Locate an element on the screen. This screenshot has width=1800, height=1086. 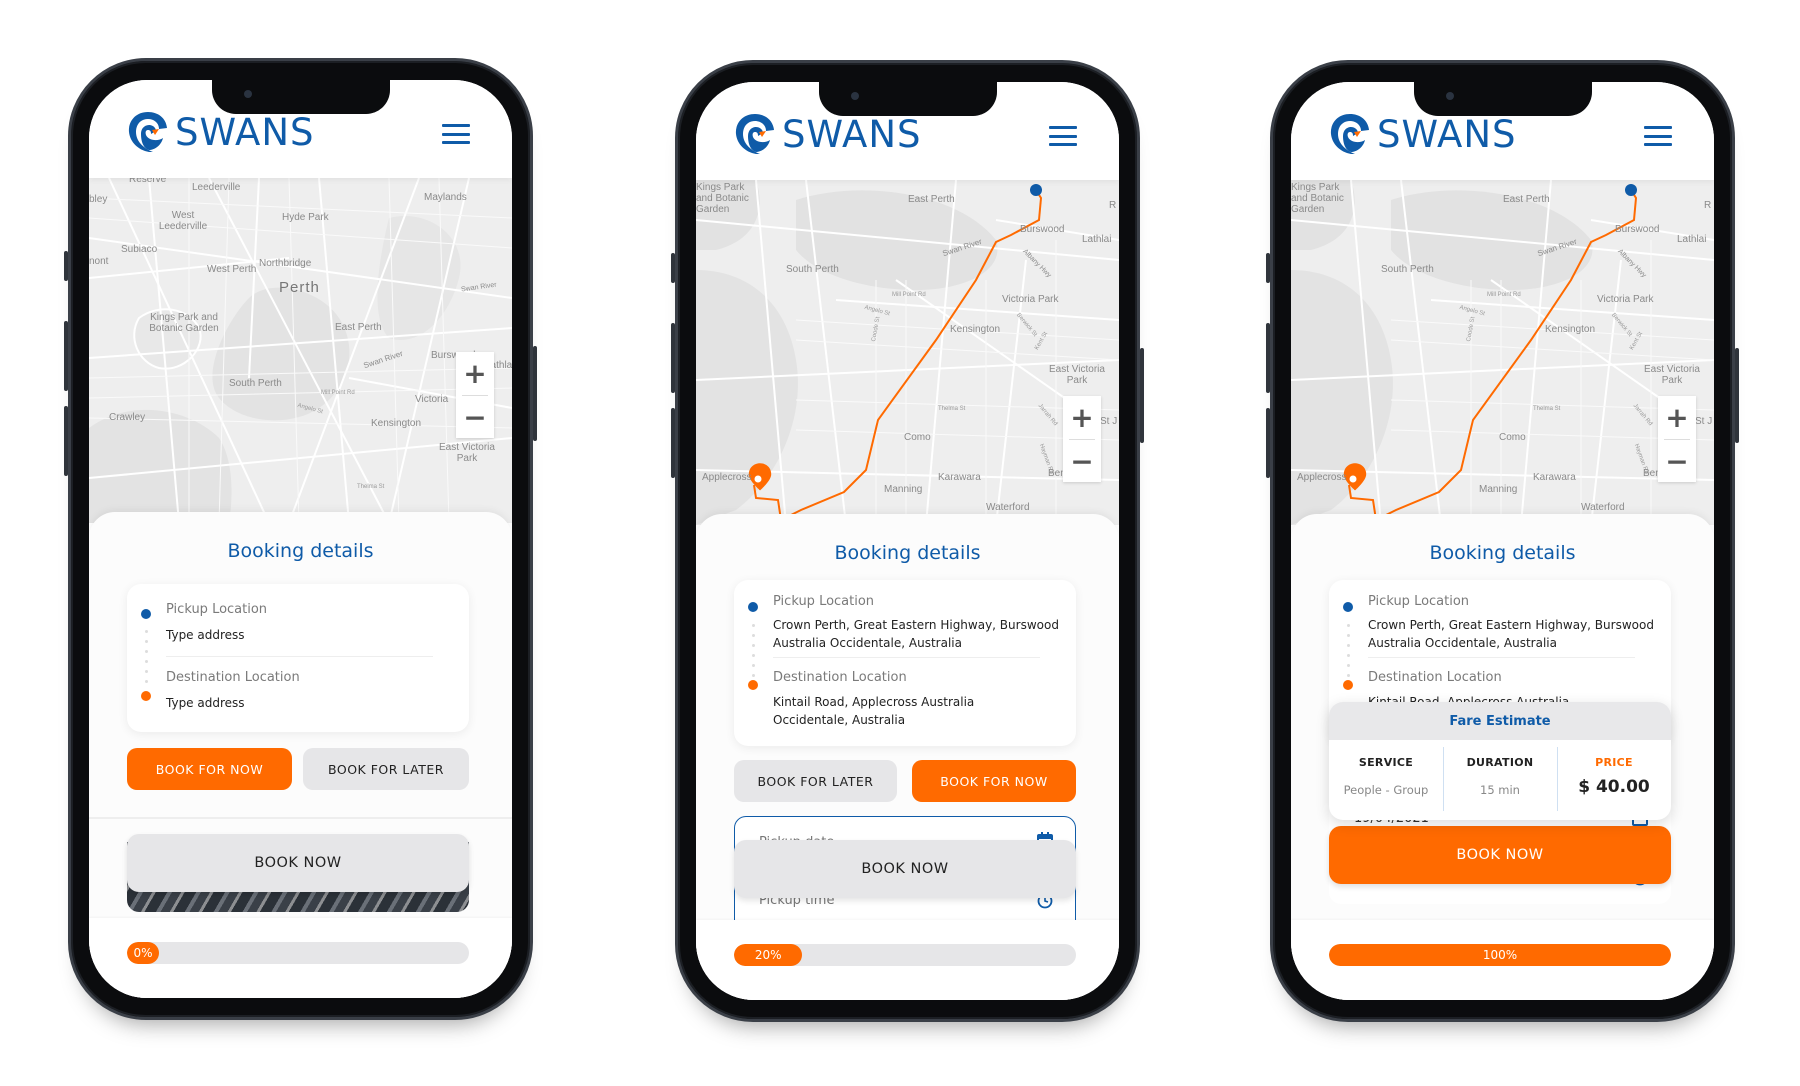
service-value: People - Group is located at coordinates (1386, 790).